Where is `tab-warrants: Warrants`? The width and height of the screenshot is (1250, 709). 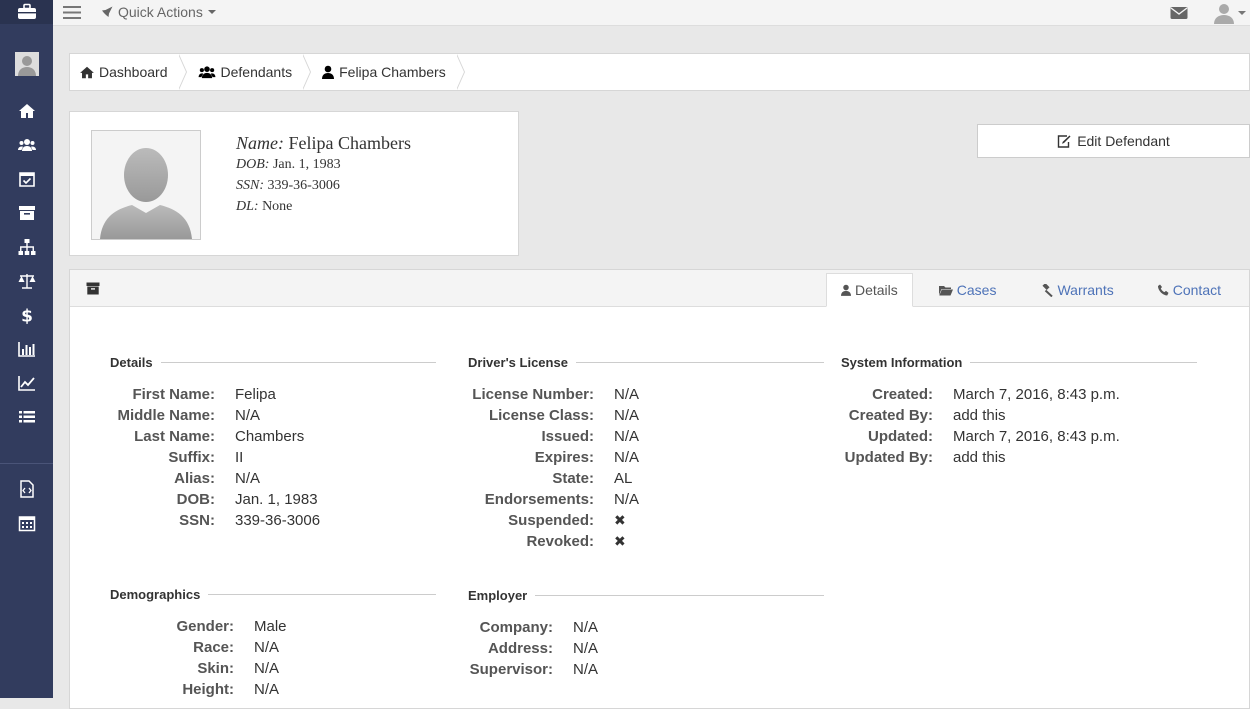 tab-warrants: Warrants is located at coordinates (1082, 290).